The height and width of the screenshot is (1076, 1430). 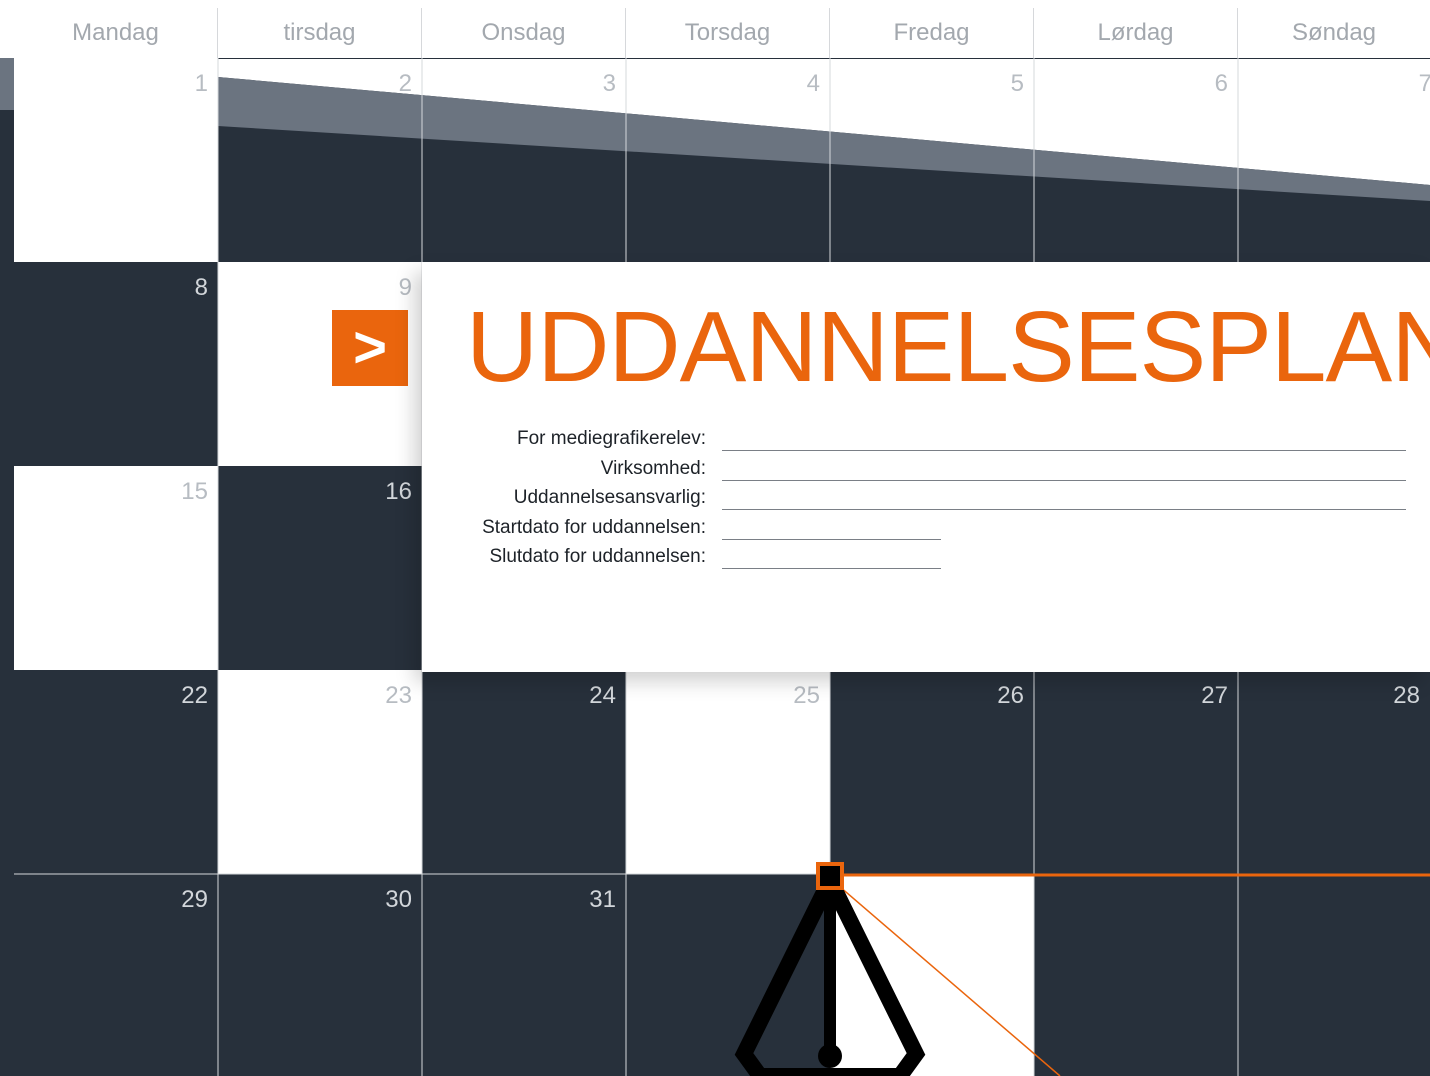 I want to click on day-cell: 16, so click(x=320, y=568).